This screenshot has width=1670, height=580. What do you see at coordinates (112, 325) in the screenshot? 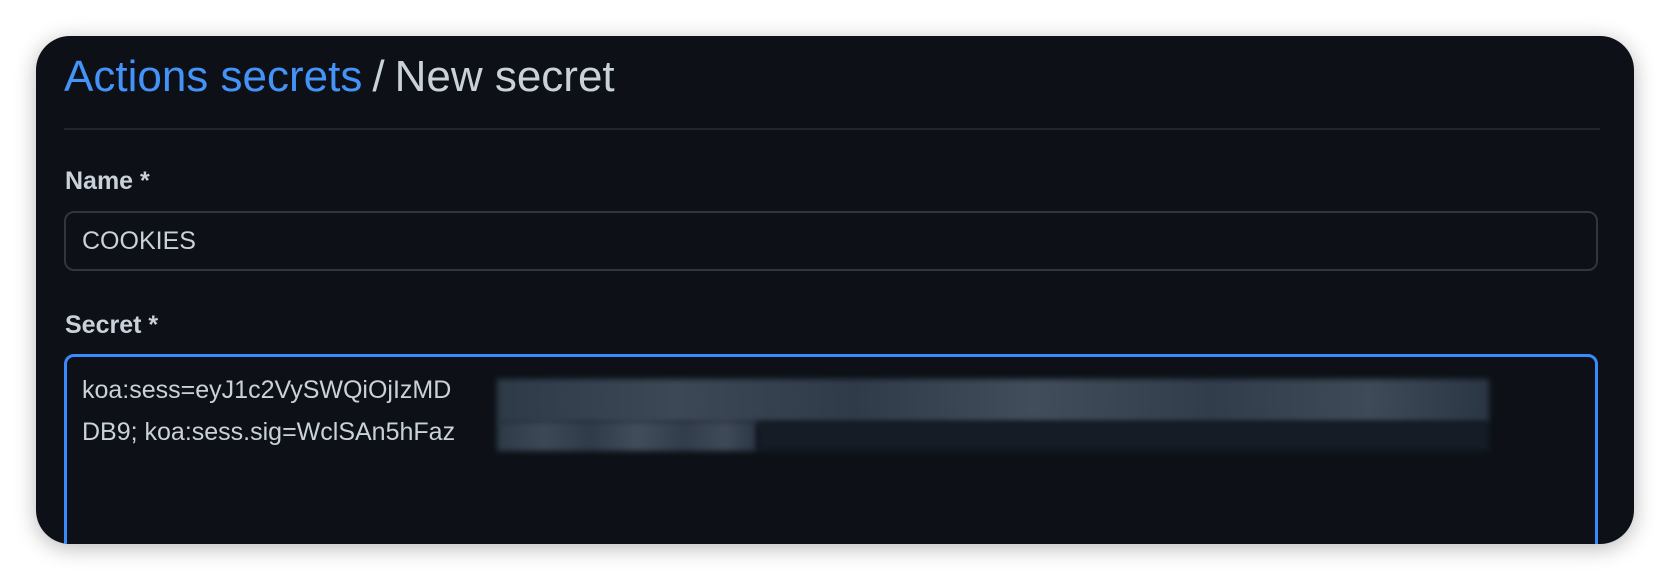
I see `secret-label: Secret *` at bounding box center [112, 325].